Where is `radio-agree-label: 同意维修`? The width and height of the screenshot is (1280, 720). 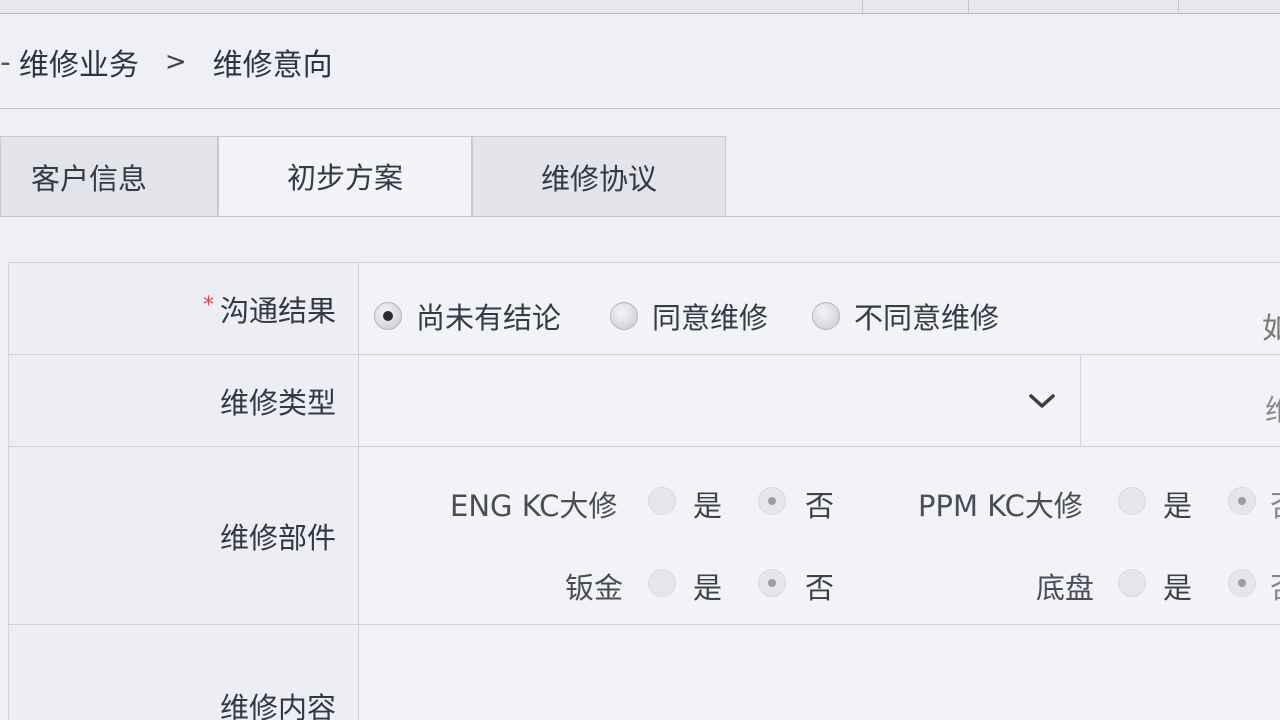 radio-agree-label: 同意维修 is located at coordinates (710, 318).